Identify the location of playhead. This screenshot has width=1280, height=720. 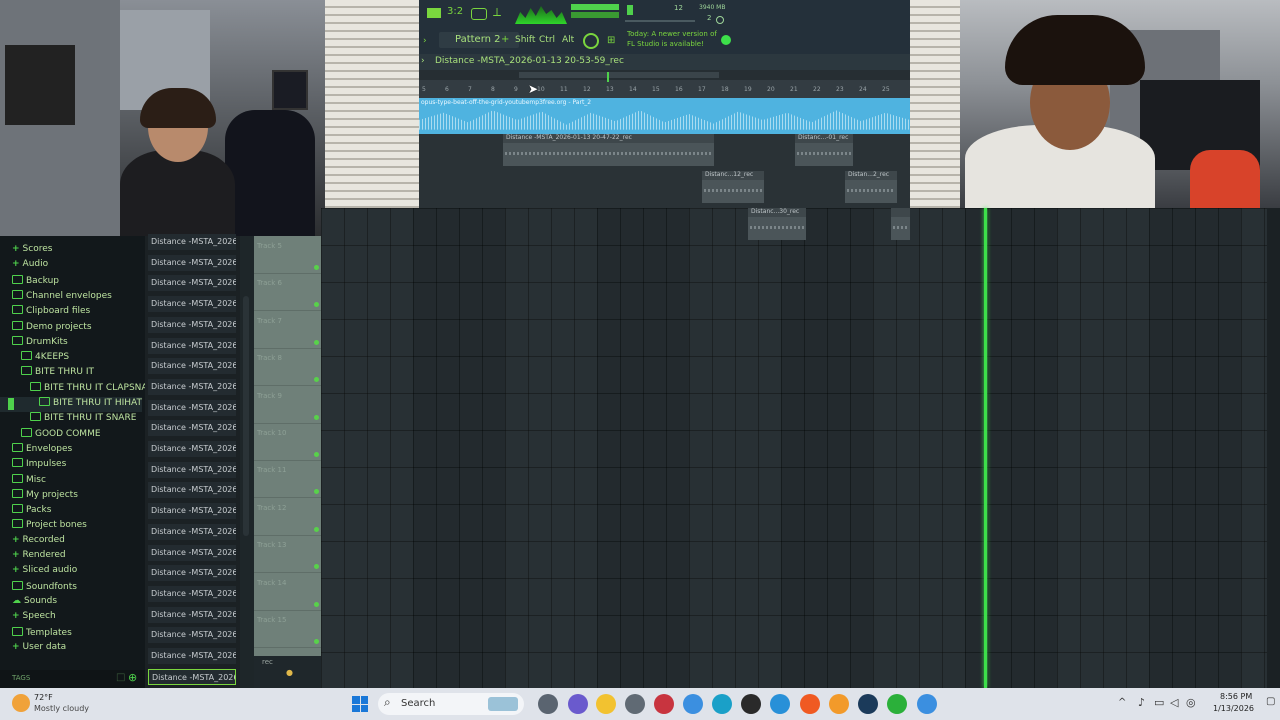
(985, 448).